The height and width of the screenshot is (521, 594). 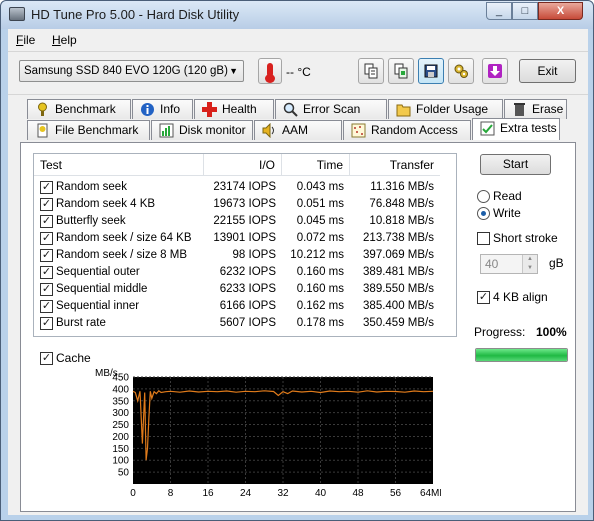 What do you see at coordinates (529, 259) in the screenshot?
I see `spin-up-icon: ▲` at bounding box center [529, 259].